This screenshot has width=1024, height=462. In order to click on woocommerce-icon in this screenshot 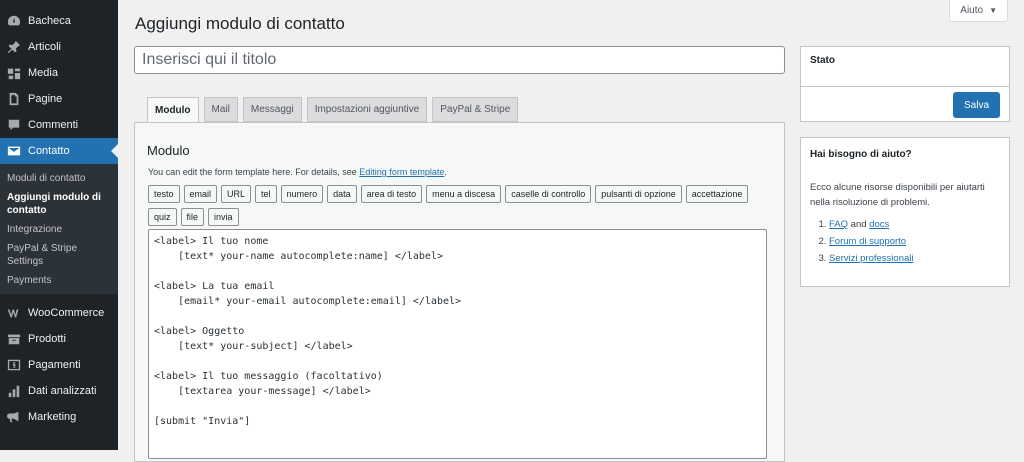, I will do `click(14, 313)`.